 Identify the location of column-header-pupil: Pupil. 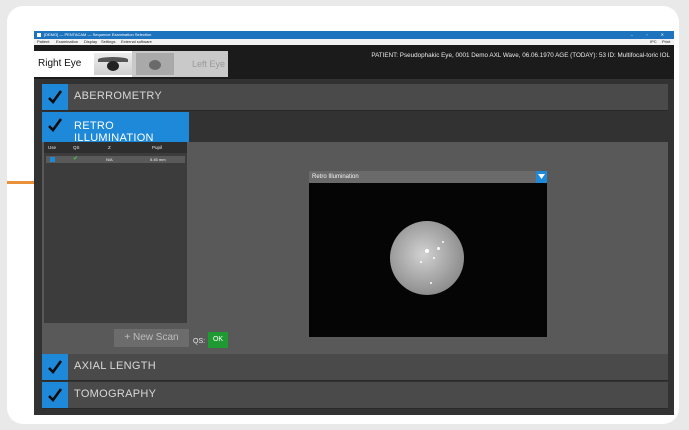
(157, 147).